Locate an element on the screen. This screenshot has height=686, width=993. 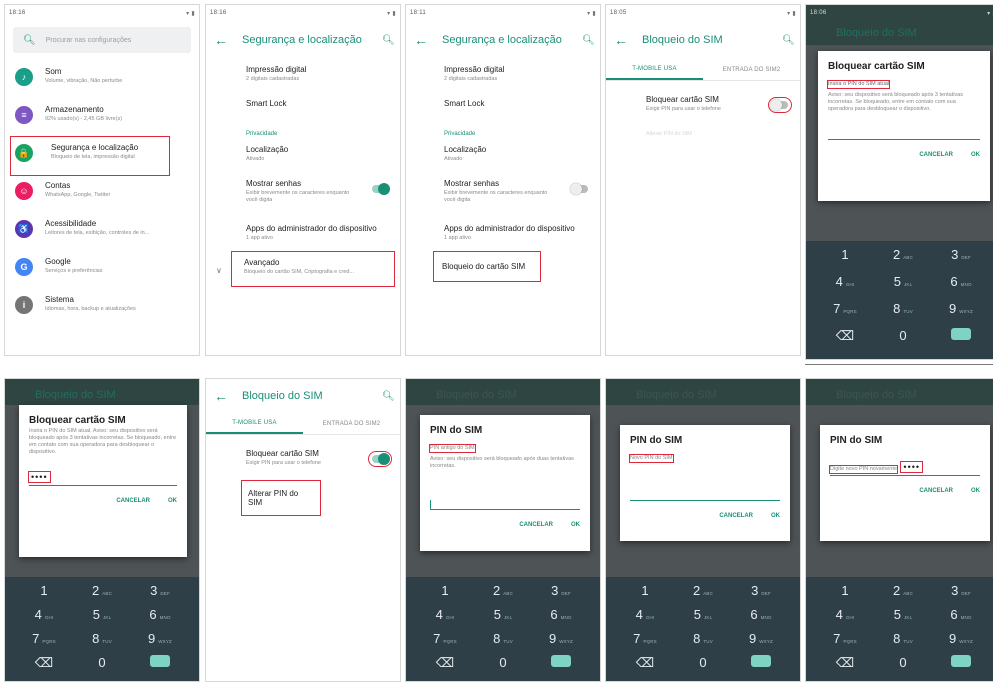
item-location: Localização Ativado is located at coordinates (503, 156).